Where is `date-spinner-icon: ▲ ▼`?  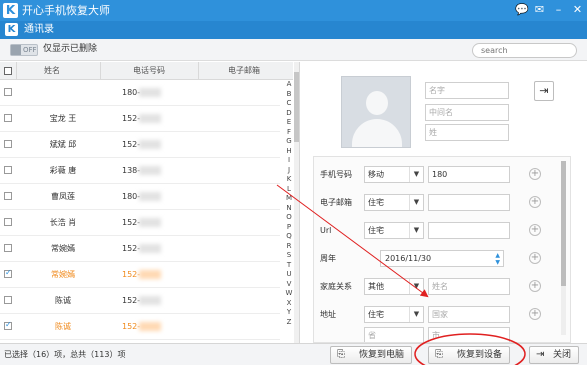
date-spinner-icon: ▲ ▼ is located at coordinates (497, 259).